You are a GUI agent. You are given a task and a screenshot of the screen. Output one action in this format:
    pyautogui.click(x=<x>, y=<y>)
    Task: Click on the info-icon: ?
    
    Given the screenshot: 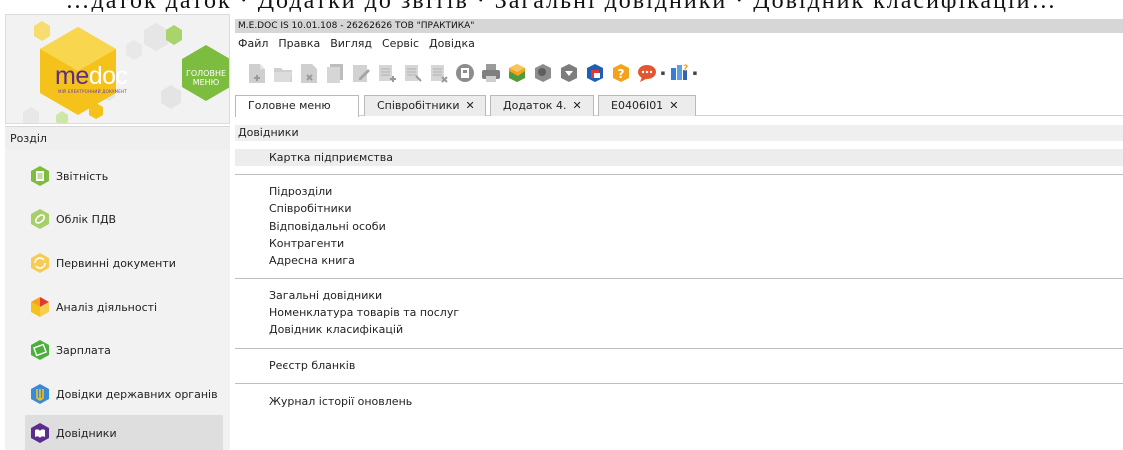 What is the action you would take?
    pyautogui.click(x=679, y=73)
    